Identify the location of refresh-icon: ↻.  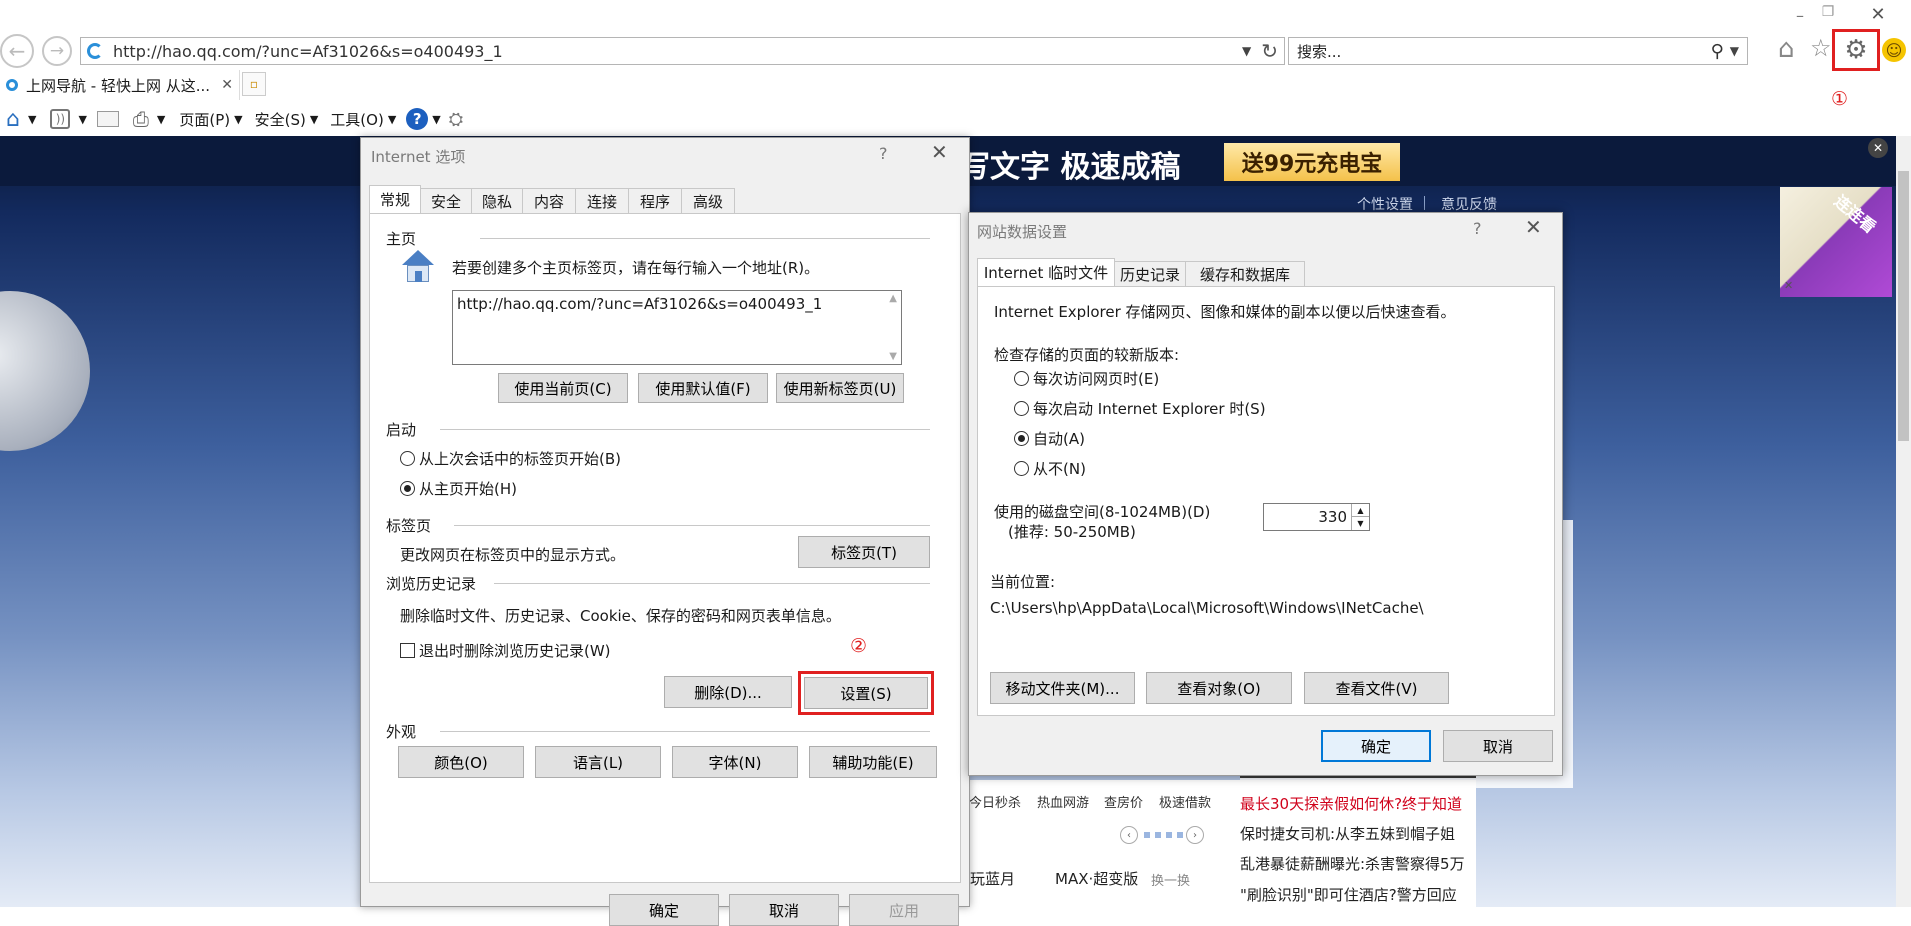
(1269, 51).